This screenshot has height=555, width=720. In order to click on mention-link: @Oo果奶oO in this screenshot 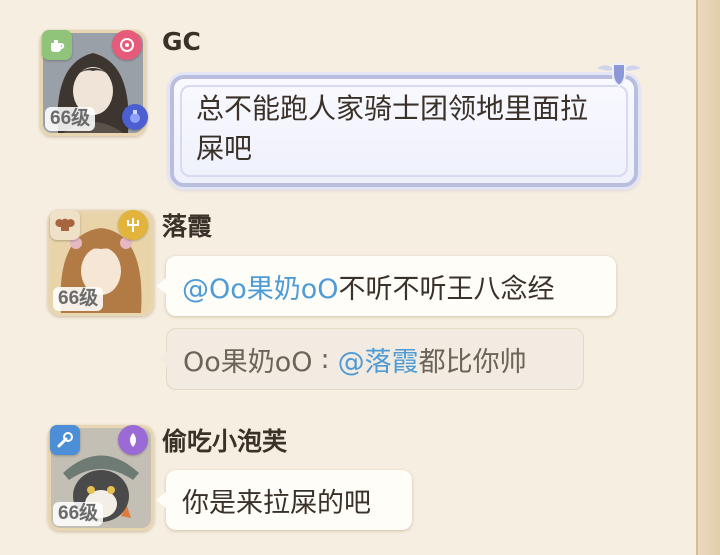, I will do `click(260, 286)`.